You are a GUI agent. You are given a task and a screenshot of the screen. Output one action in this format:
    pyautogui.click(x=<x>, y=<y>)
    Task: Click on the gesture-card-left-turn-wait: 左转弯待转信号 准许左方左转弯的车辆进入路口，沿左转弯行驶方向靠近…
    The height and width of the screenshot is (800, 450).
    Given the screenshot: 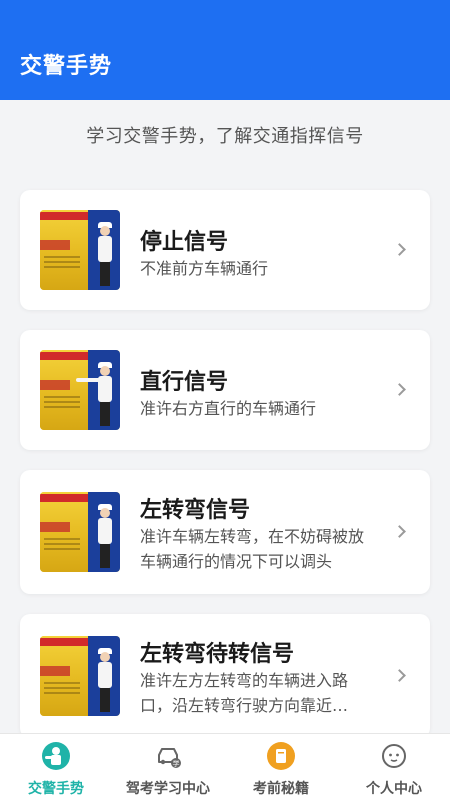 What is the action you would take?
    pyautogui.click(x=225, y=676)
    